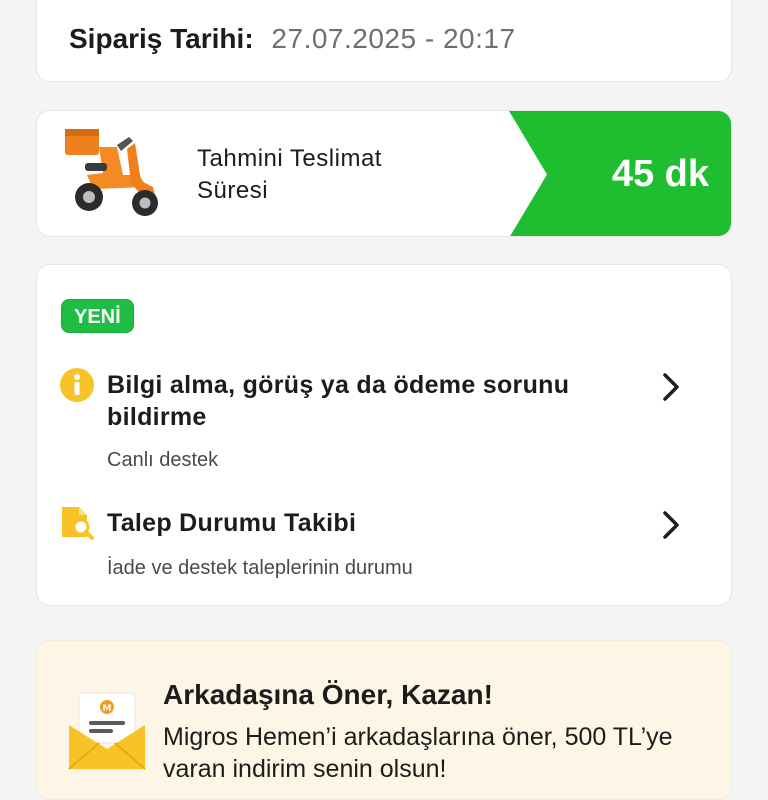 The image size is (768, 800). Describe the element at coordinates (328, 694) in the screenshot. I see `referral-title: Arkadaşına Öner, Kazan!` at that location.